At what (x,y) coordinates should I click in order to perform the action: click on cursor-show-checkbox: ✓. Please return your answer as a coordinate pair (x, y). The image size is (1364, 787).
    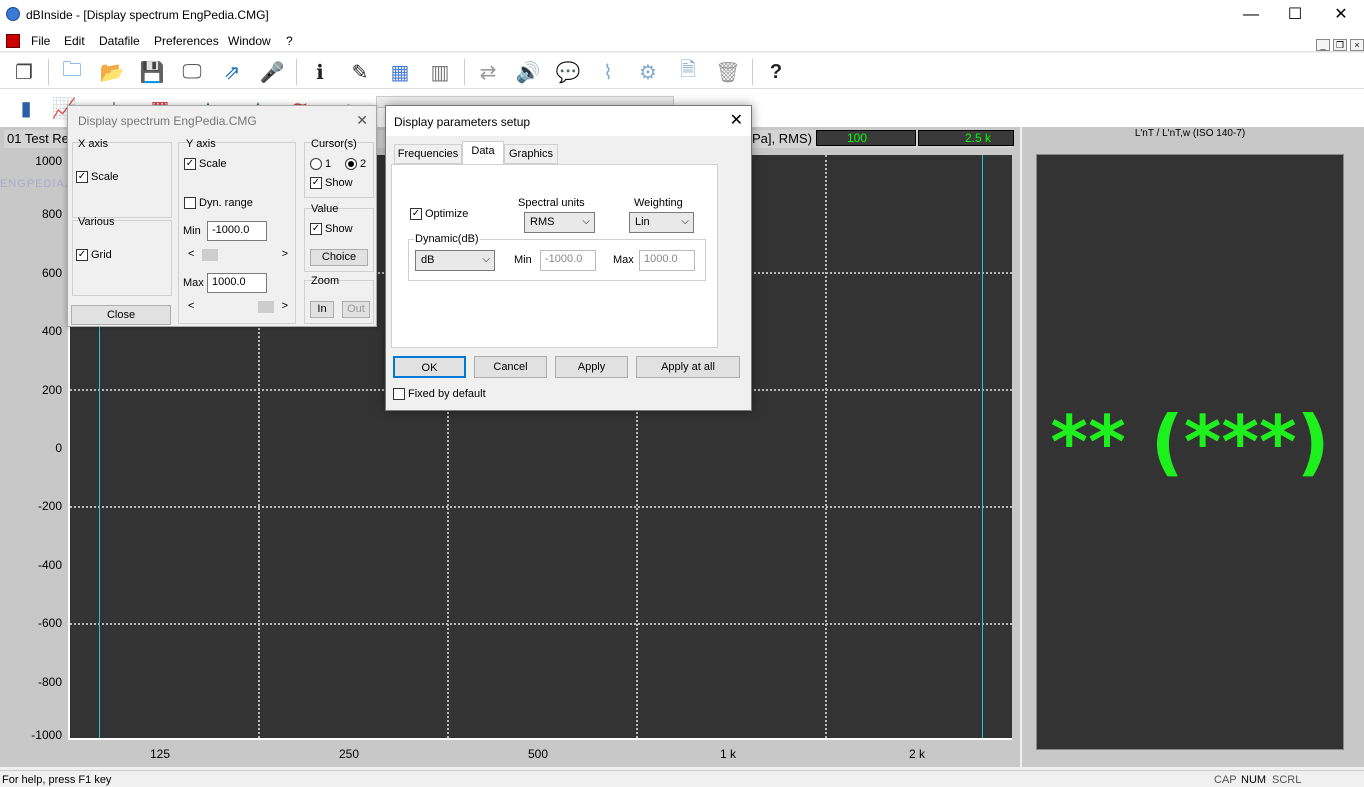
    Looking at the image, I should click on (316, 183).